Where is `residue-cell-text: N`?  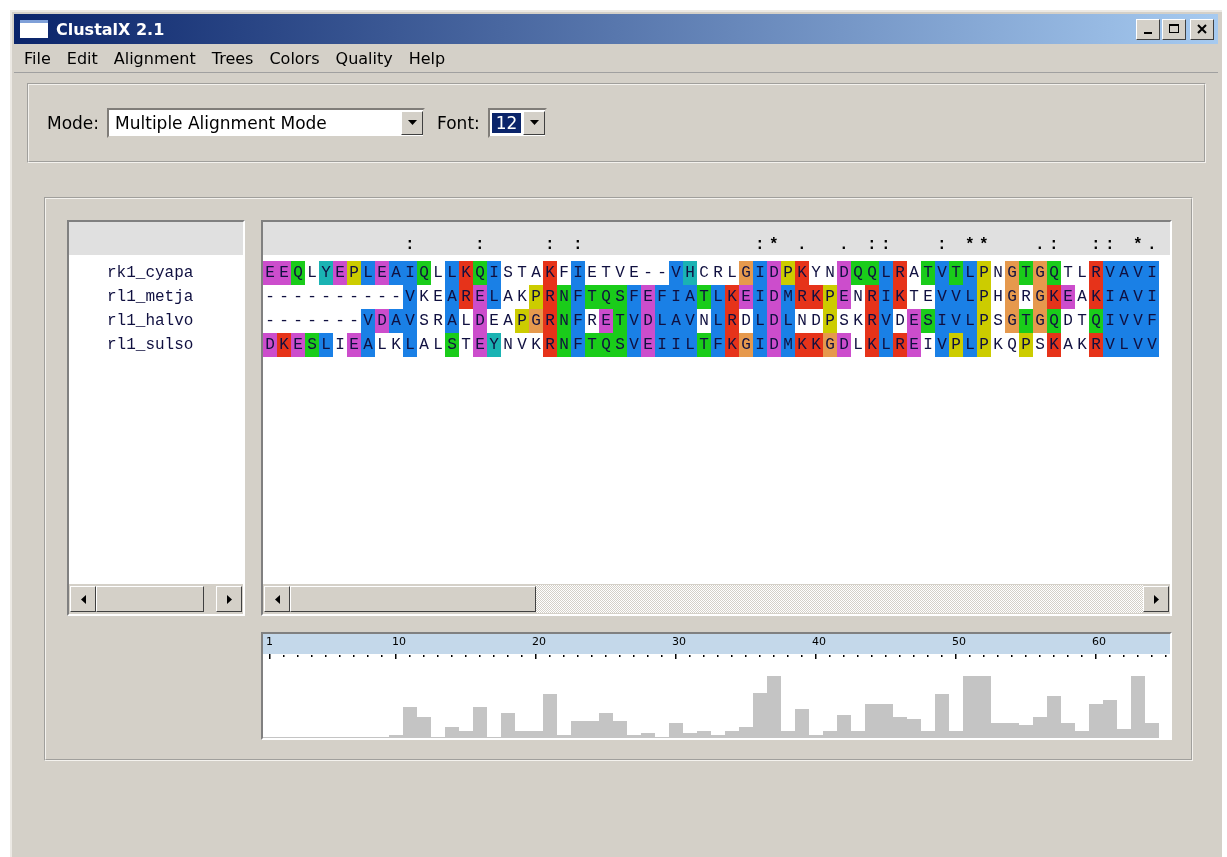 residue-cell-text: N is located at coordinates (858, 297).